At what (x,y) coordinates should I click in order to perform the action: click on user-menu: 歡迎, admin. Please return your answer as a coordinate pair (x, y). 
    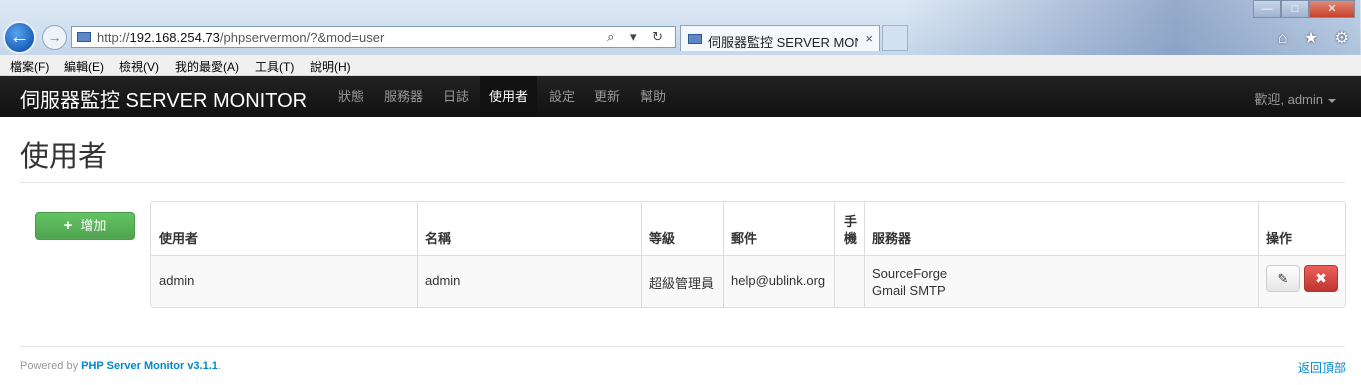
    Looking at the image, I should click on (1295, 98).